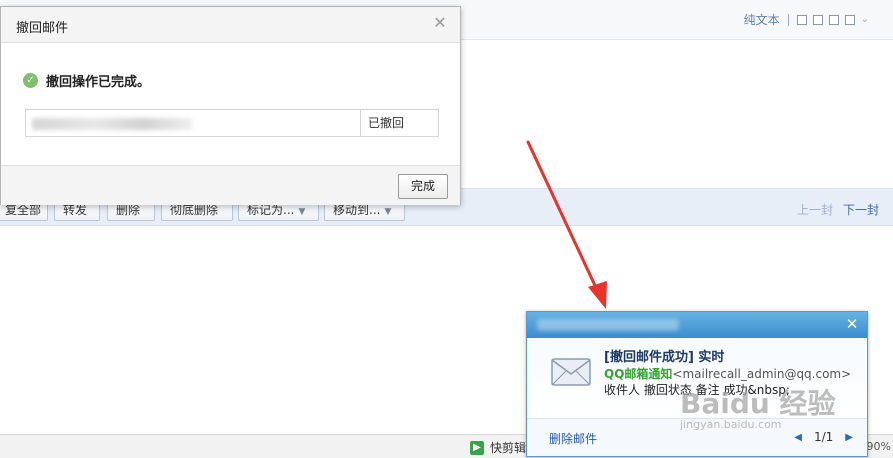 Image resolution: width=893 pixels, height=458 pixels. What do you see at coordinates (798, 437) in the screenshot?
I see `previous-arrow-icon: ◀` at bounding box center [798, 437].